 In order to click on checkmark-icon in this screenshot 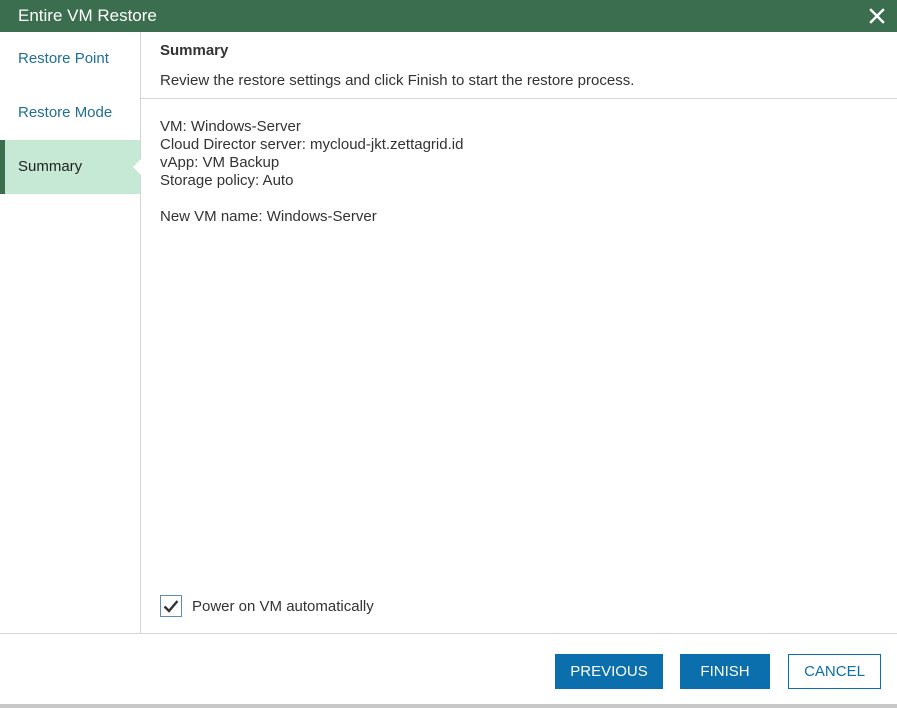, I will do `click(171, 606)`.